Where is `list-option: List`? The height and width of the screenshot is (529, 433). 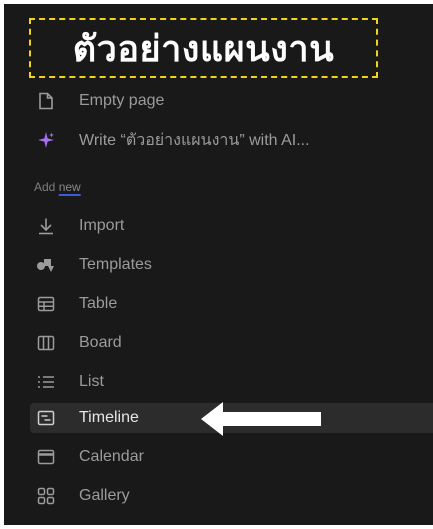 list-option: List is located at coordinates (231, 382).